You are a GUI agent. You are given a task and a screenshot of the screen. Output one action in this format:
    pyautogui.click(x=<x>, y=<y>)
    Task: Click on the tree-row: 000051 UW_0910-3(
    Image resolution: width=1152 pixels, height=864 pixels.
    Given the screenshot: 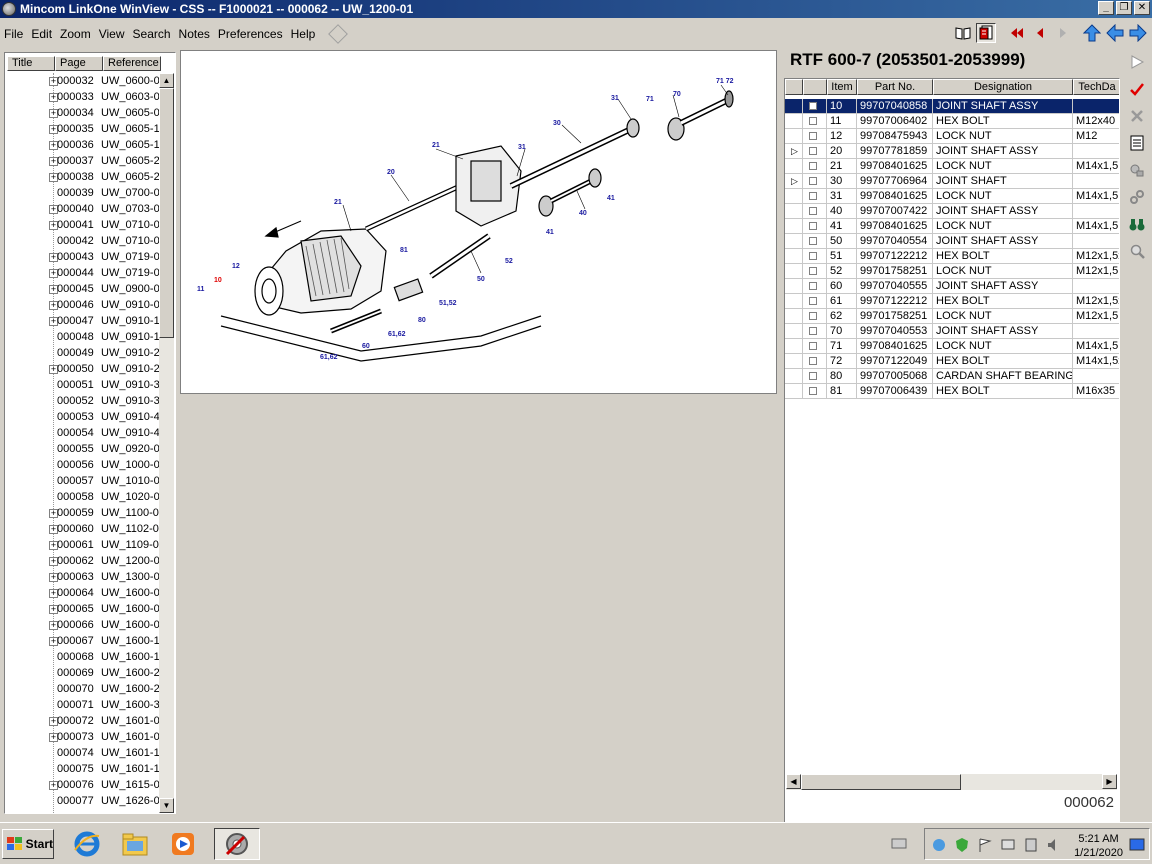 What is the action you would take?
    pyautogui.click(x=83, y=385)
    